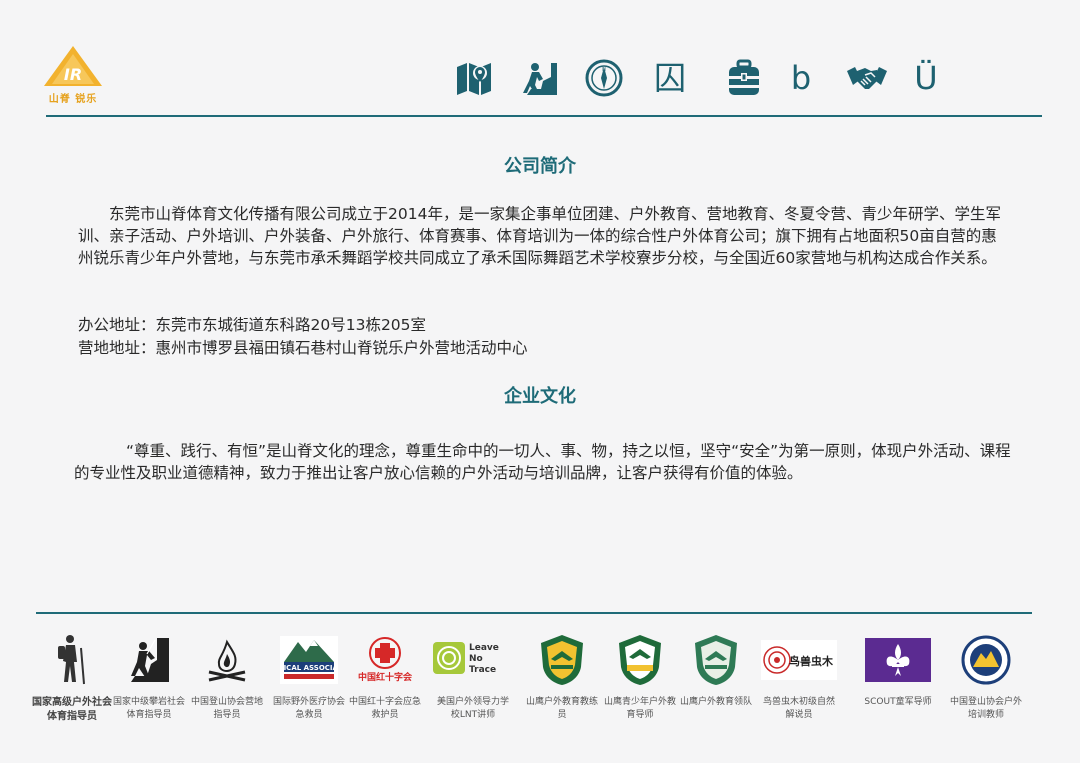 The width and height of the screenshot is (1080, 763). I want to click on badge-item: 中国登山协会营地指导员, so click(227, 676).